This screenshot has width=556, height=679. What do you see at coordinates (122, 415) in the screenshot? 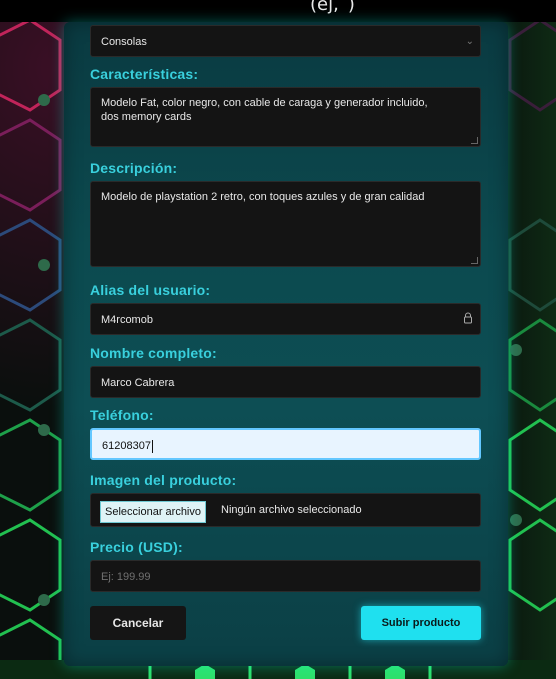
I see `phone-label: Teléfono:` at bounding box center [122, 415].